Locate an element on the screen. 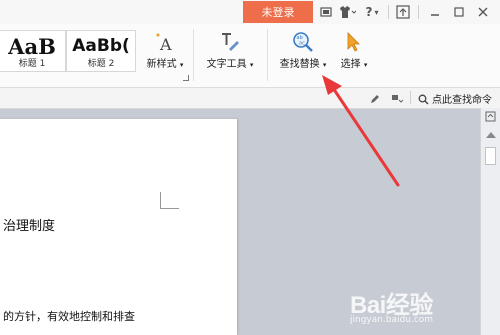 The height and width of the screenshot is (335, 500). new-style-button: A 新样式 ▾ is located at coordinates (165, 51).